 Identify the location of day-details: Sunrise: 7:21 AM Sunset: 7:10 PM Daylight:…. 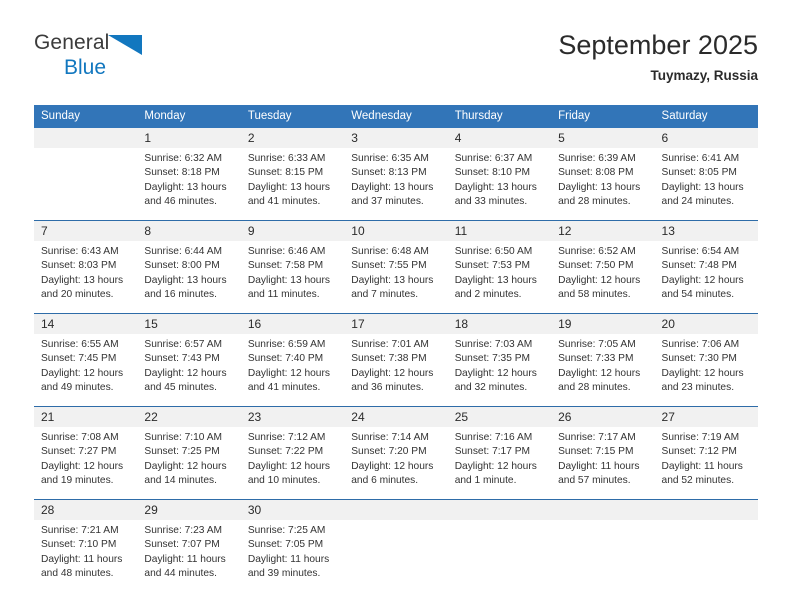
(85, 556).